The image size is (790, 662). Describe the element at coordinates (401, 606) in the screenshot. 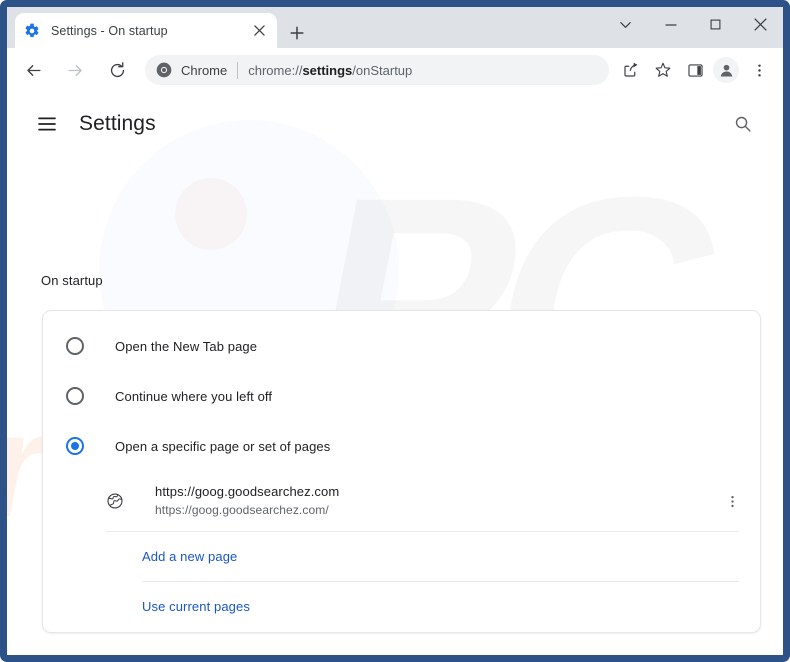

I see `use-current-pages-row: Use current pages` at that location.